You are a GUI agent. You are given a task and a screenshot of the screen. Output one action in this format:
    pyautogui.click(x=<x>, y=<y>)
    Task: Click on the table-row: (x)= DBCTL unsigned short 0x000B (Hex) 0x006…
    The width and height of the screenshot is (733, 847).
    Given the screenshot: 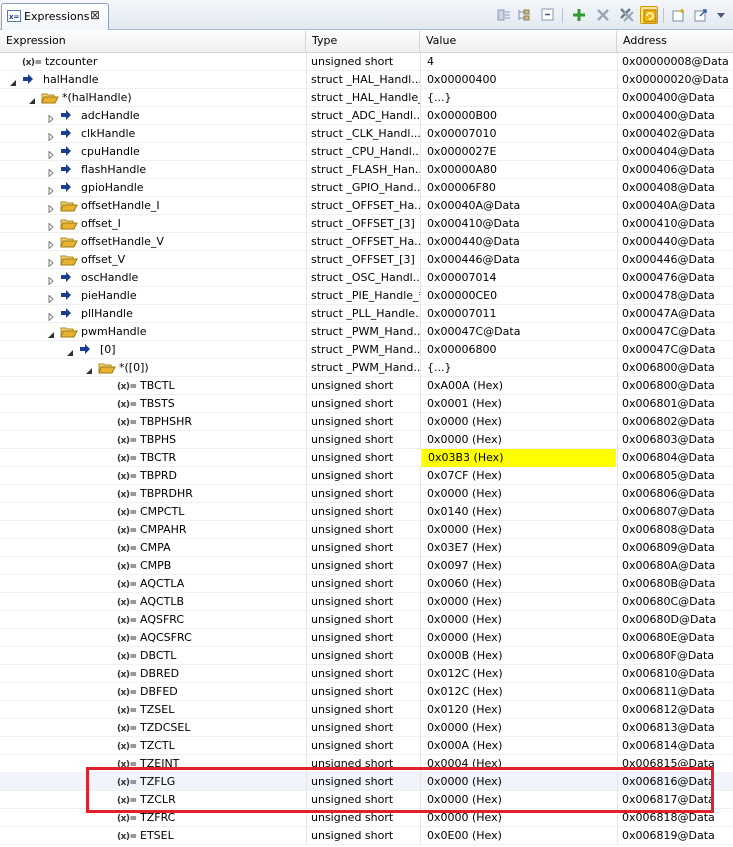 What is the action you would take?
    pyautogui.click(x=366, y=656)
    